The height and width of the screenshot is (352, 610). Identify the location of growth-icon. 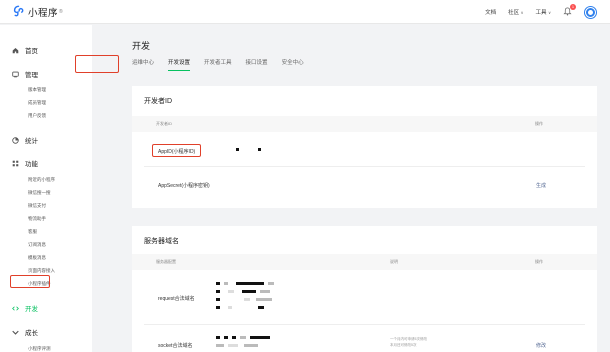
(15, 332).